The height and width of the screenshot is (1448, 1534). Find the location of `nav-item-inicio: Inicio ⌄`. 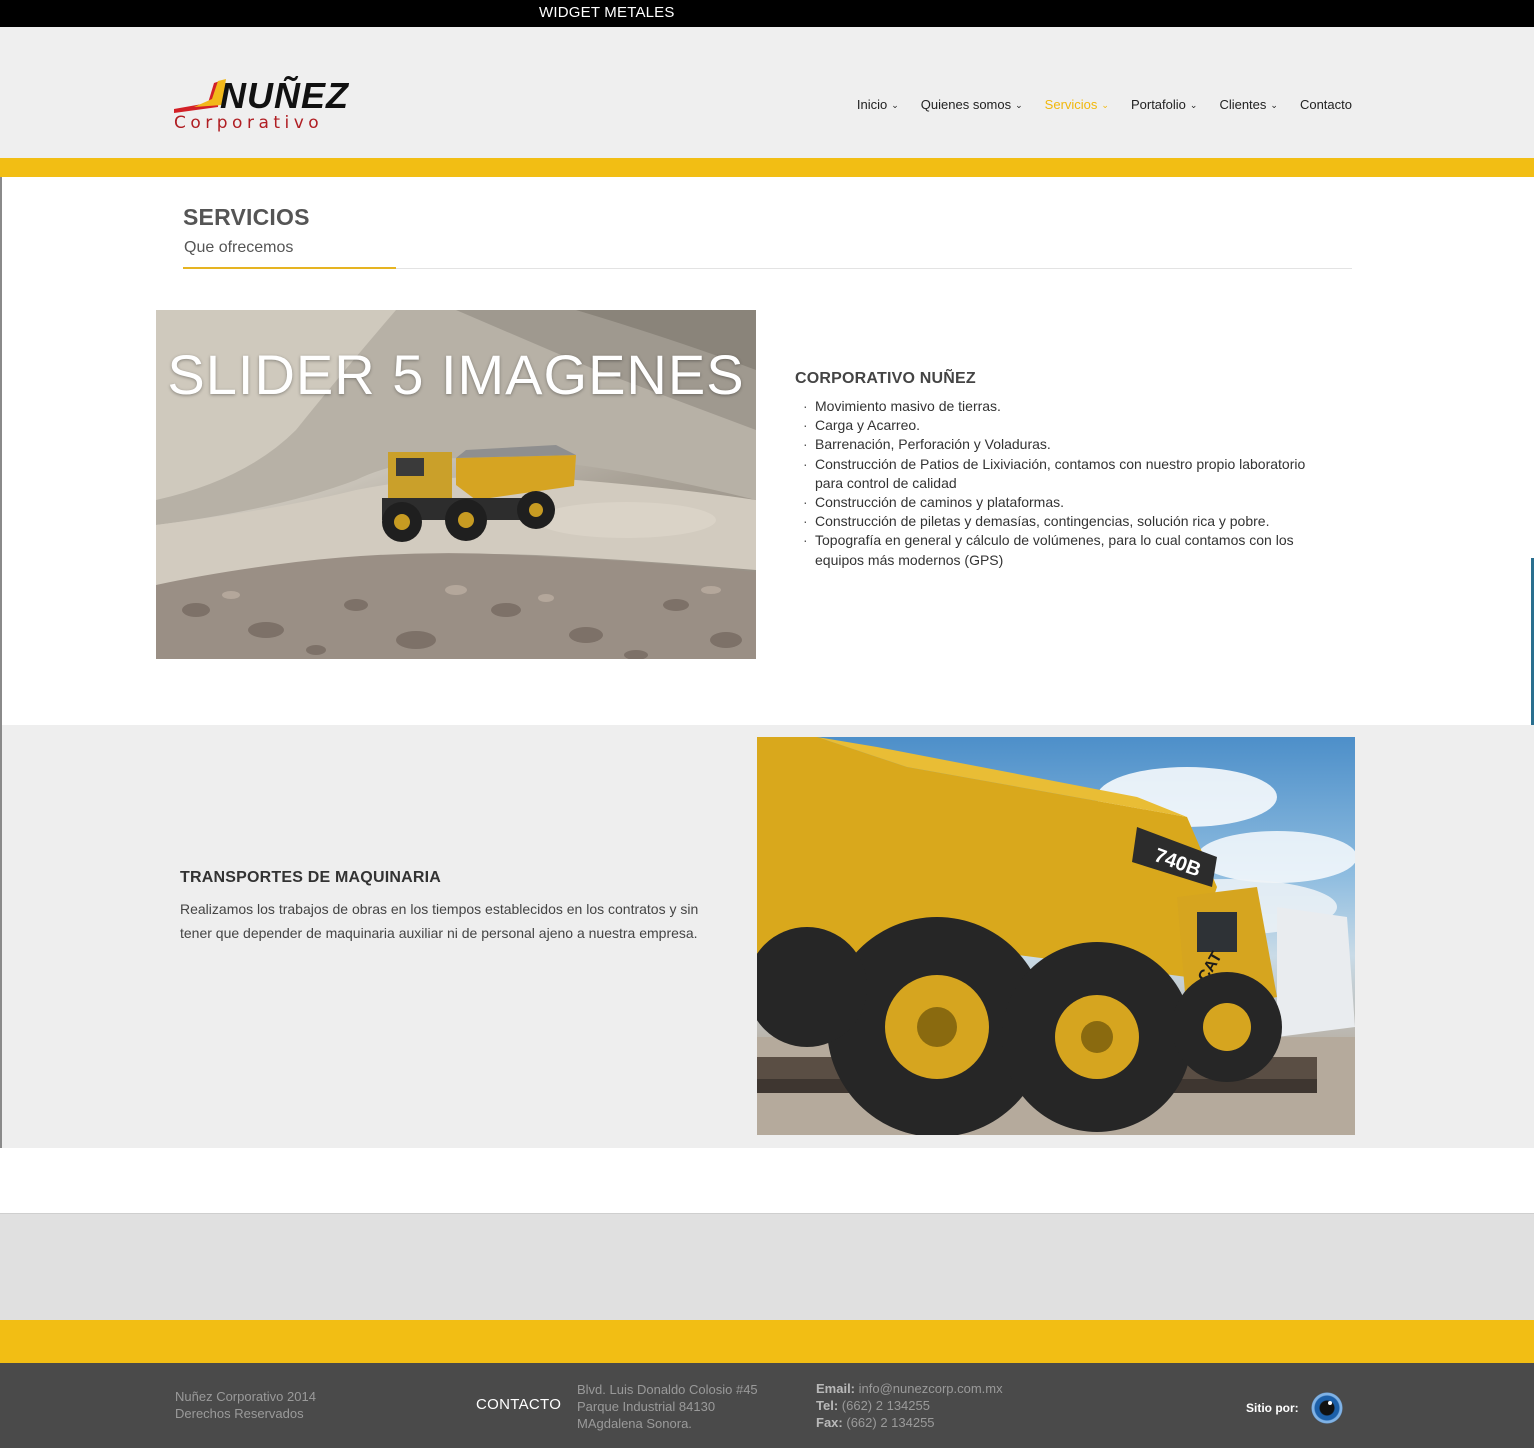

nav-item-inicio: Inicio ⌄ is located at coordinates (878, 104).